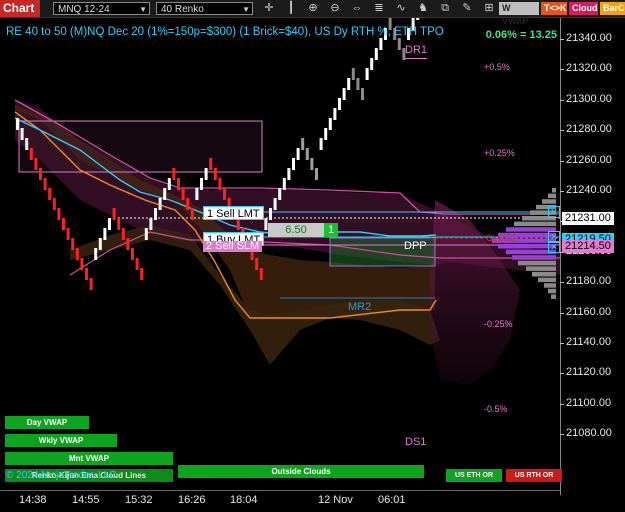 The image size is (625, 512). I want to click on pct-change: 0.06% = 13.25, so click(521, 35).